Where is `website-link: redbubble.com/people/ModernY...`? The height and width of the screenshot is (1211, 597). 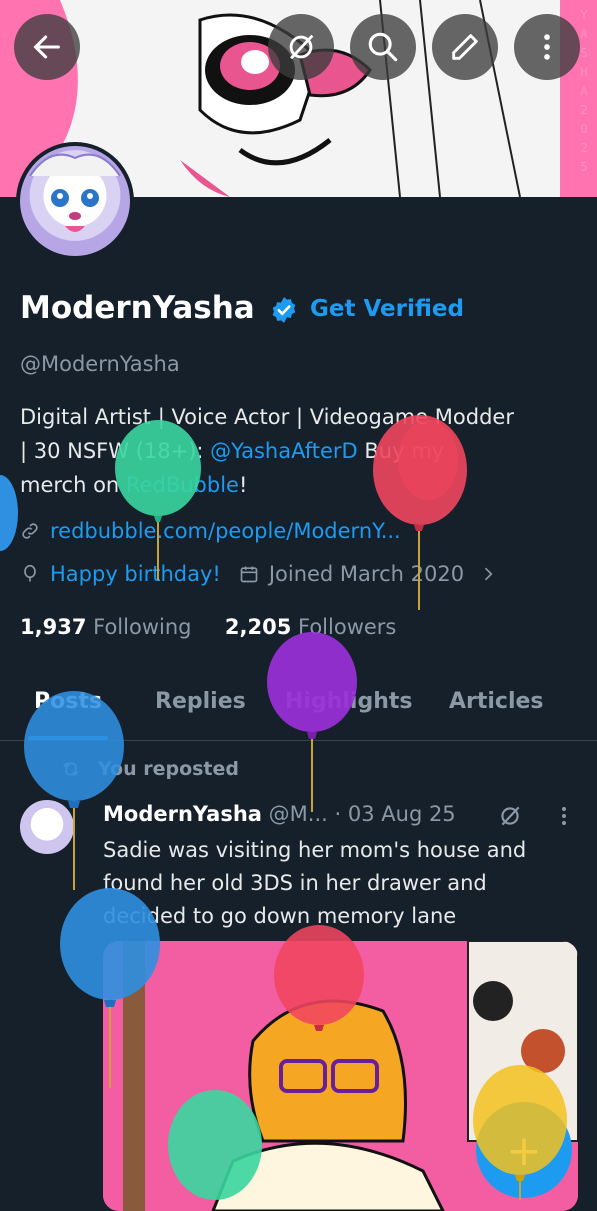
website-link: redbubble.com/people/ModernY... is located at coordinates (225, 531).